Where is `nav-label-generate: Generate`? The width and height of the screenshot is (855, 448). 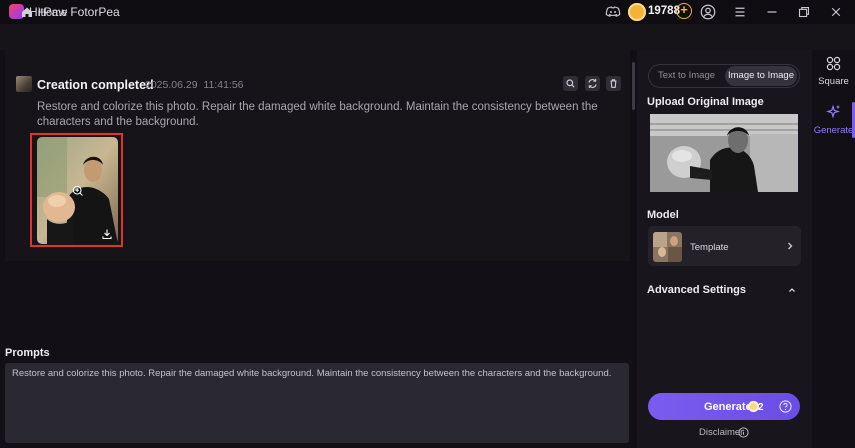
nav-label-generate: Generate is located at coordinates (833, 130).